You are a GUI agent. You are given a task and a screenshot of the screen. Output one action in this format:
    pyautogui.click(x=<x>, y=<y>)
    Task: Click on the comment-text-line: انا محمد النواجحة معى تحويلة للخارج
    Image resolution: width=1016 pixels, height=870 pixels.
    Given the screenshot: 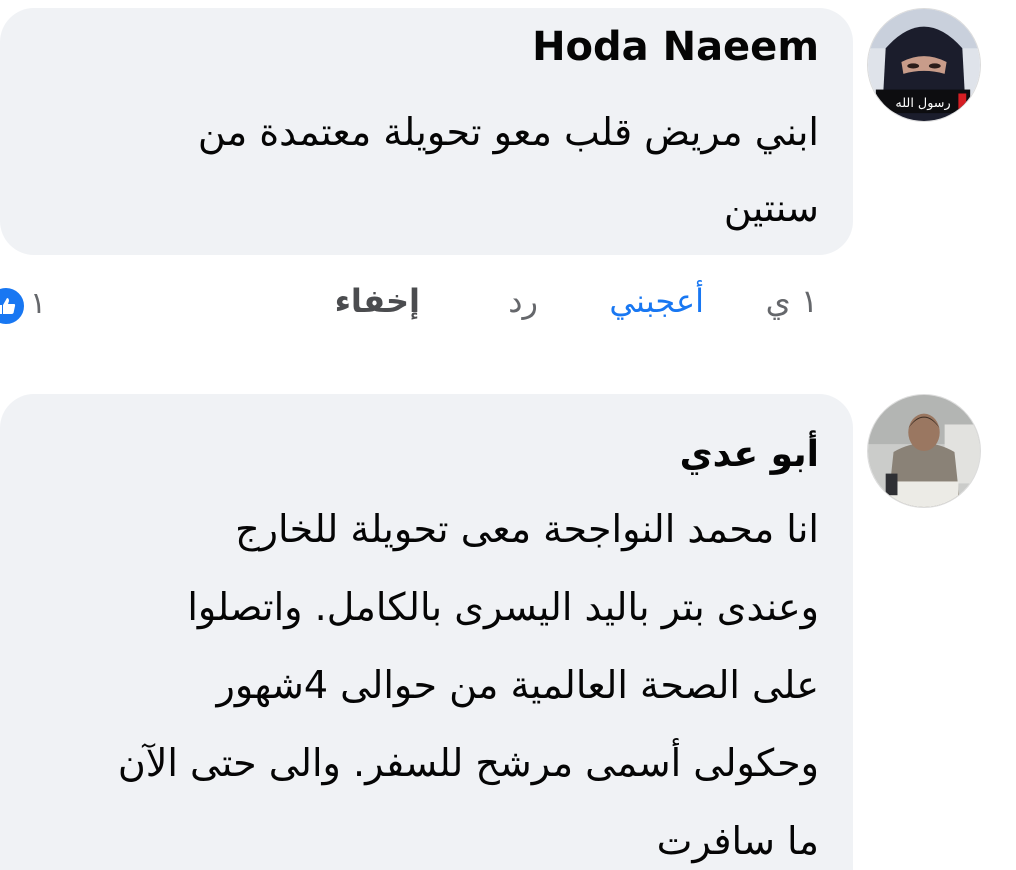 What is the action you would take?
    pyautogui.click(x=527, y=529)
    